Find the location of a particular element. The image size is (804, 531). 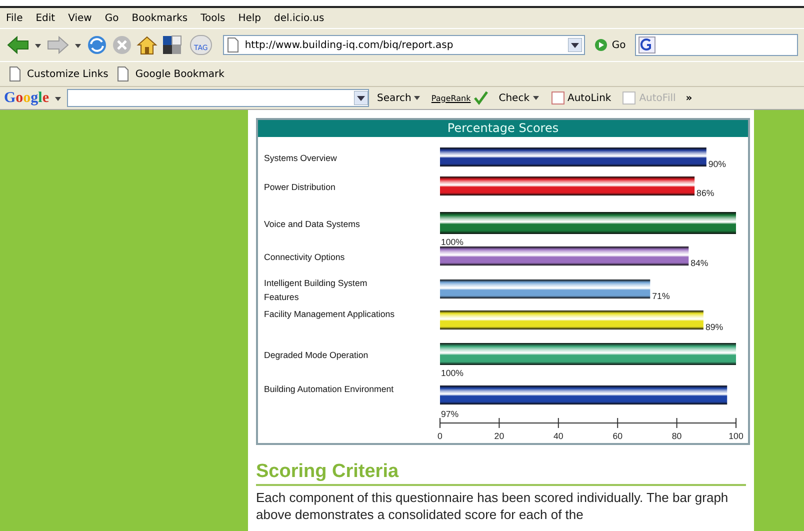

bookmark-link: Google Bookmark is located at coordinates (170, 74).